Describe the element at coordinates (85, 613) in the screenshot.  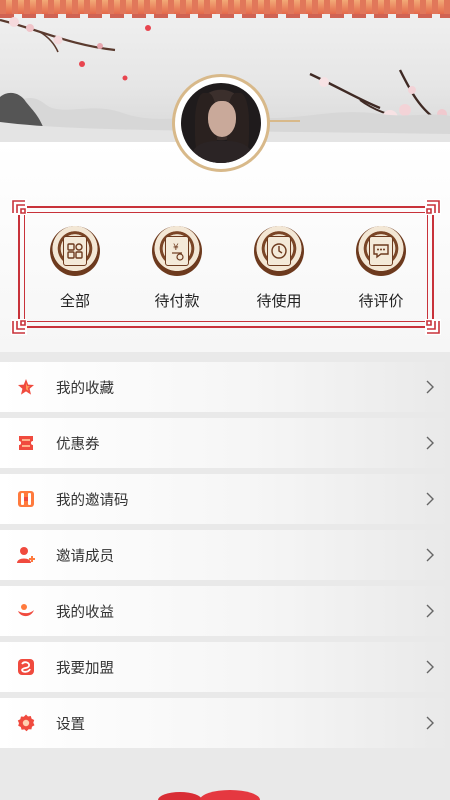
I see `menu-item-label: 我的收益` at that location.